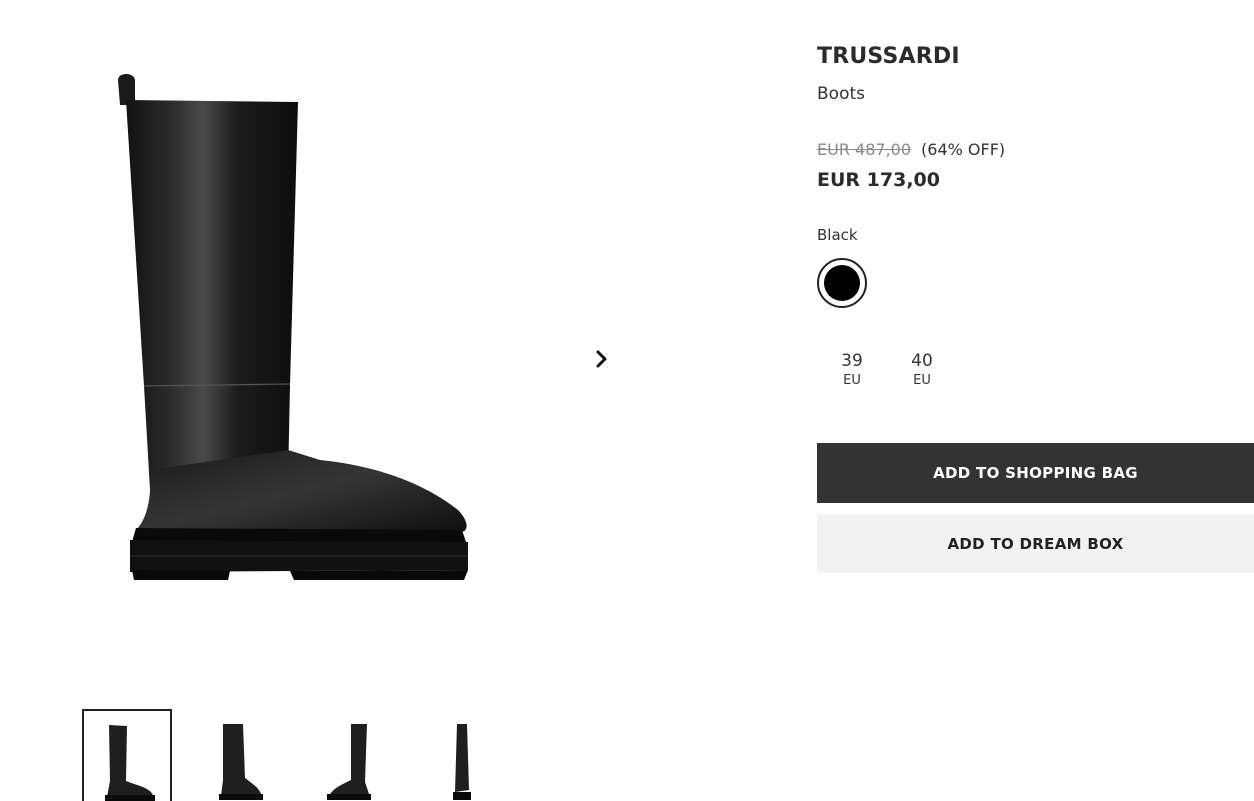 This screenshot has height=801, width=1254. What do you see at coordinates (963, 149) in the screenshot?
I see `discount-badge: (64% OFF)` at bounding box center [963, 149].